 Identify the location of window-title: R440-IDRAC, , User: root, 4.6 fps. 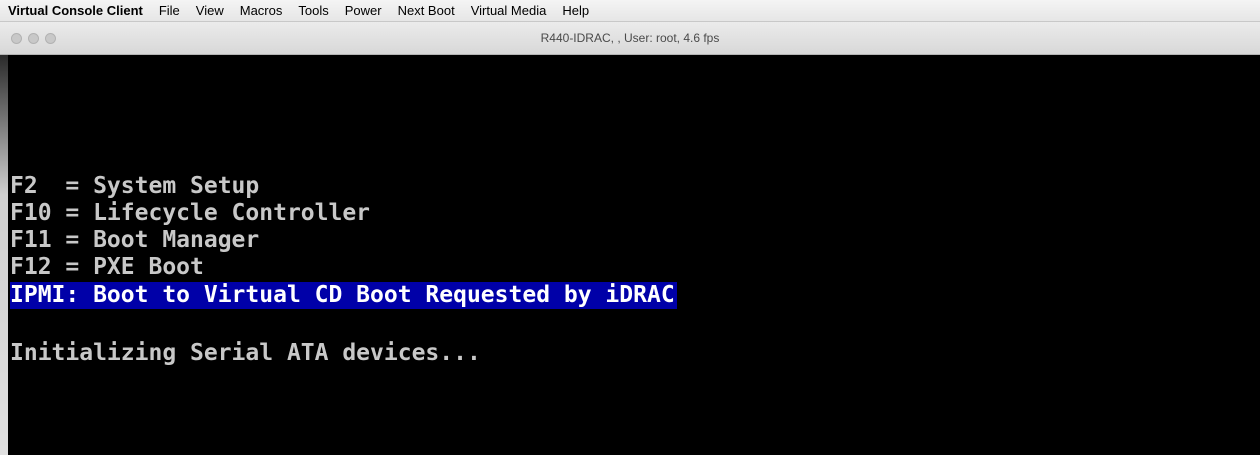
(630, 38).